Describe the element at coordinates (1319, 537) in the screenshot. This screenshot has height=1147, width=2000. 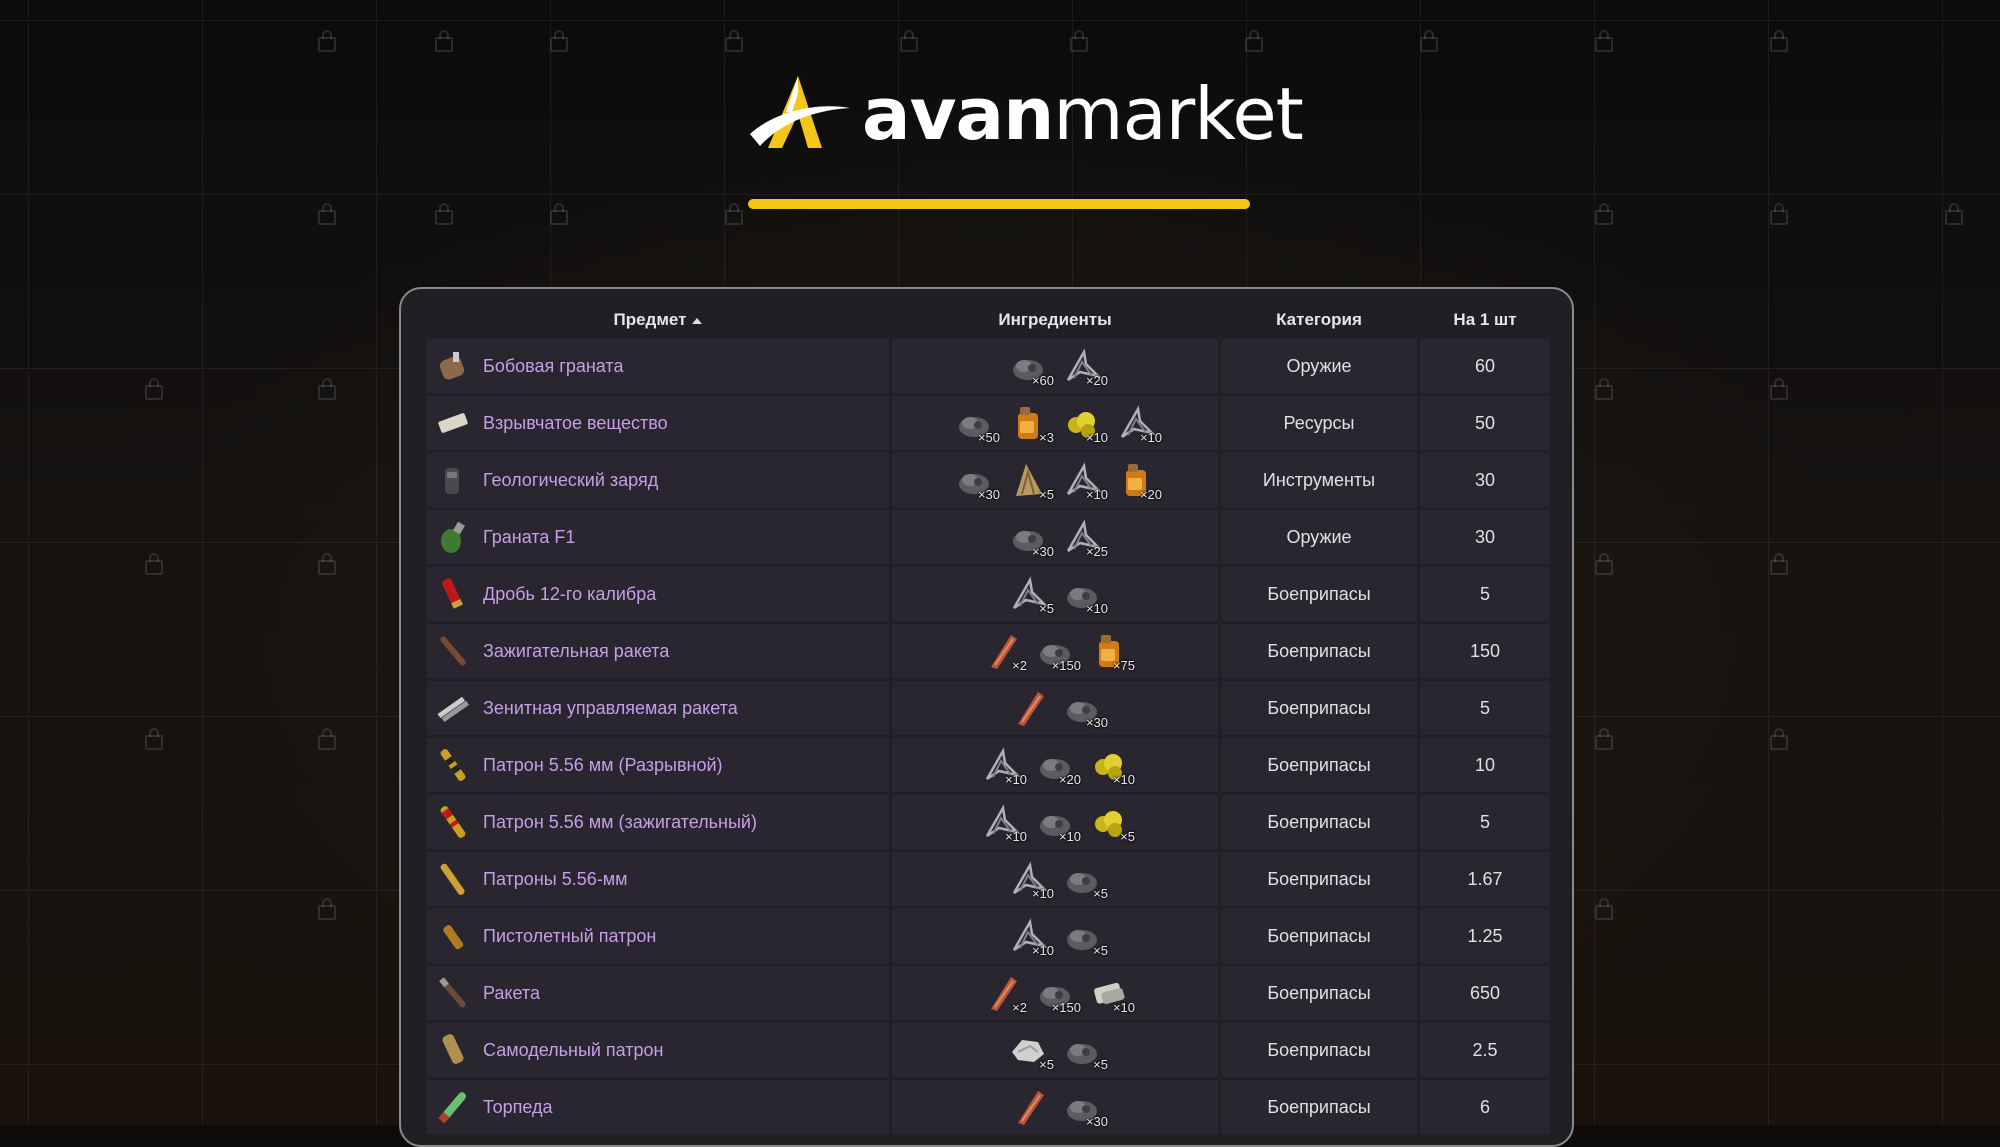
I see `cell-category: Оружие` at that location.